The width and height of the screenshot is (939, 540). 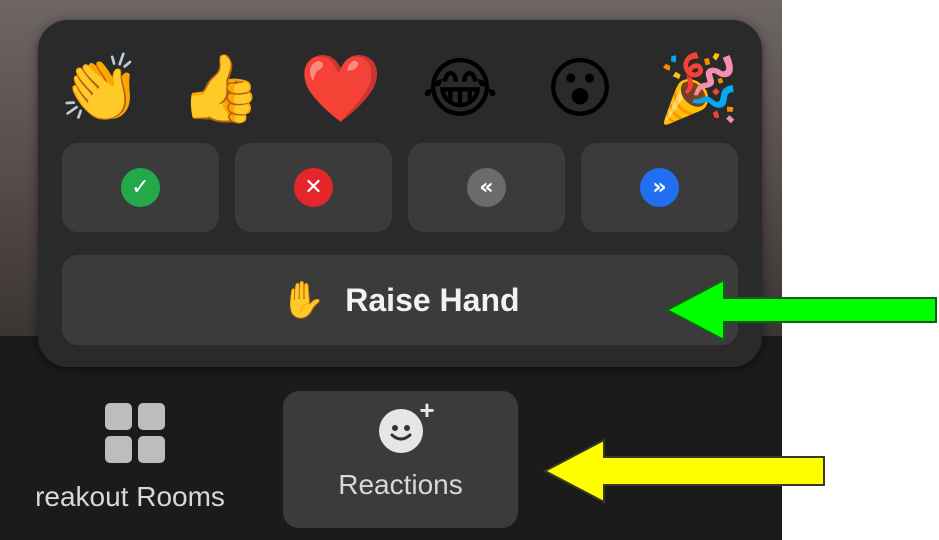 I want to click on close-icon: ✕, so click(x=313, y=187).